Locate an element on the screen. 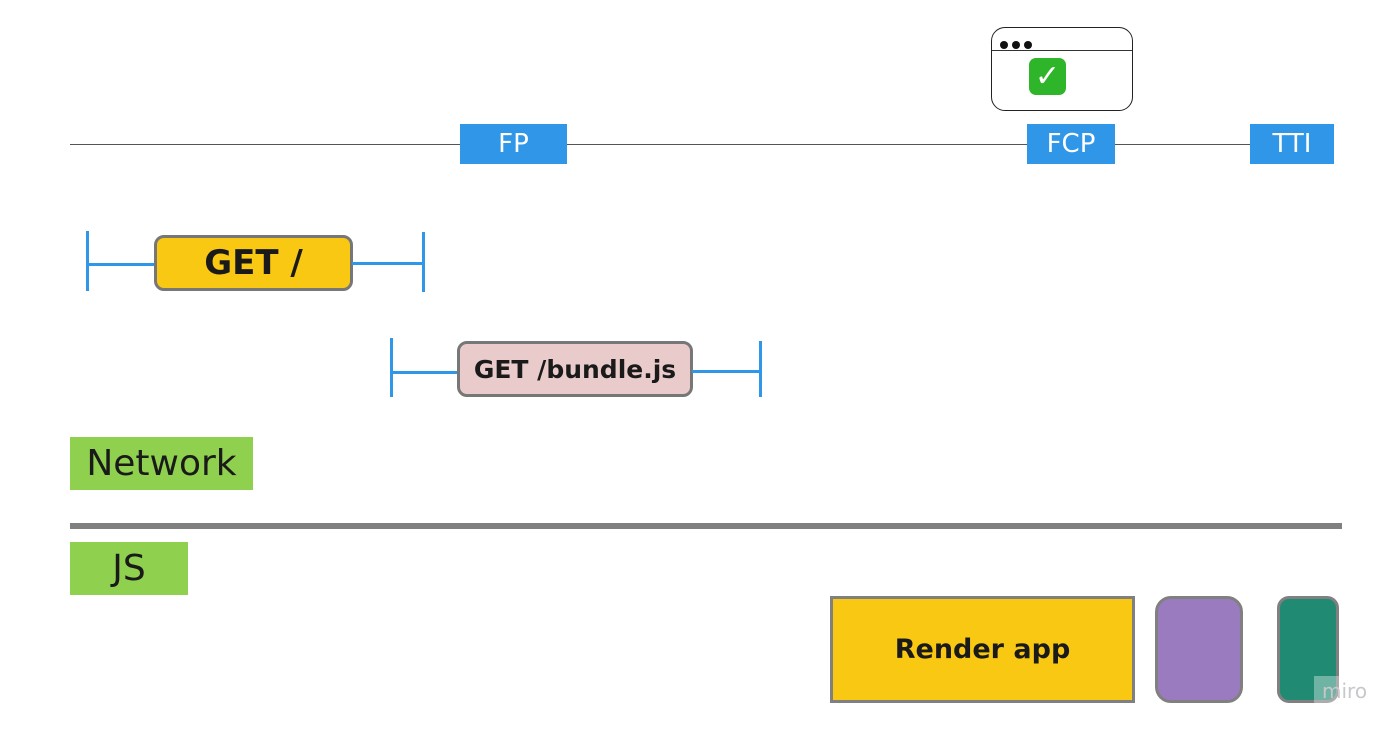 The width and height of the screenshot is (1400, 732). marker-label: TTI is located at coordinates (1292, 144).